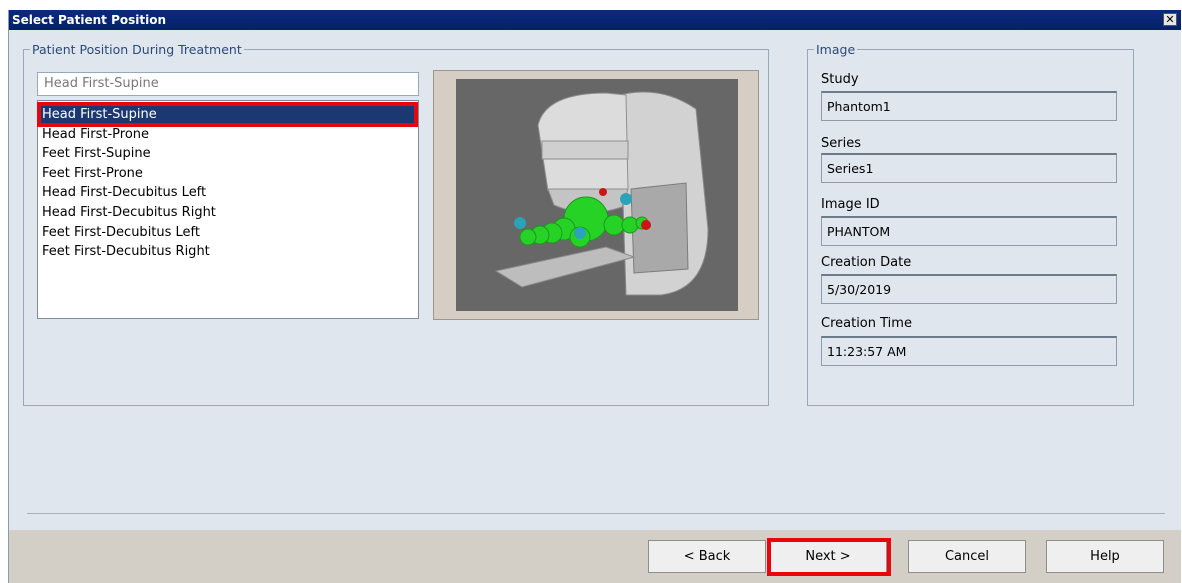 This screenshot has height=583, width=1182. Describe the element at coordinates (967, 556) in the screenshot. I see `cancel-button: Cancel` at that location.